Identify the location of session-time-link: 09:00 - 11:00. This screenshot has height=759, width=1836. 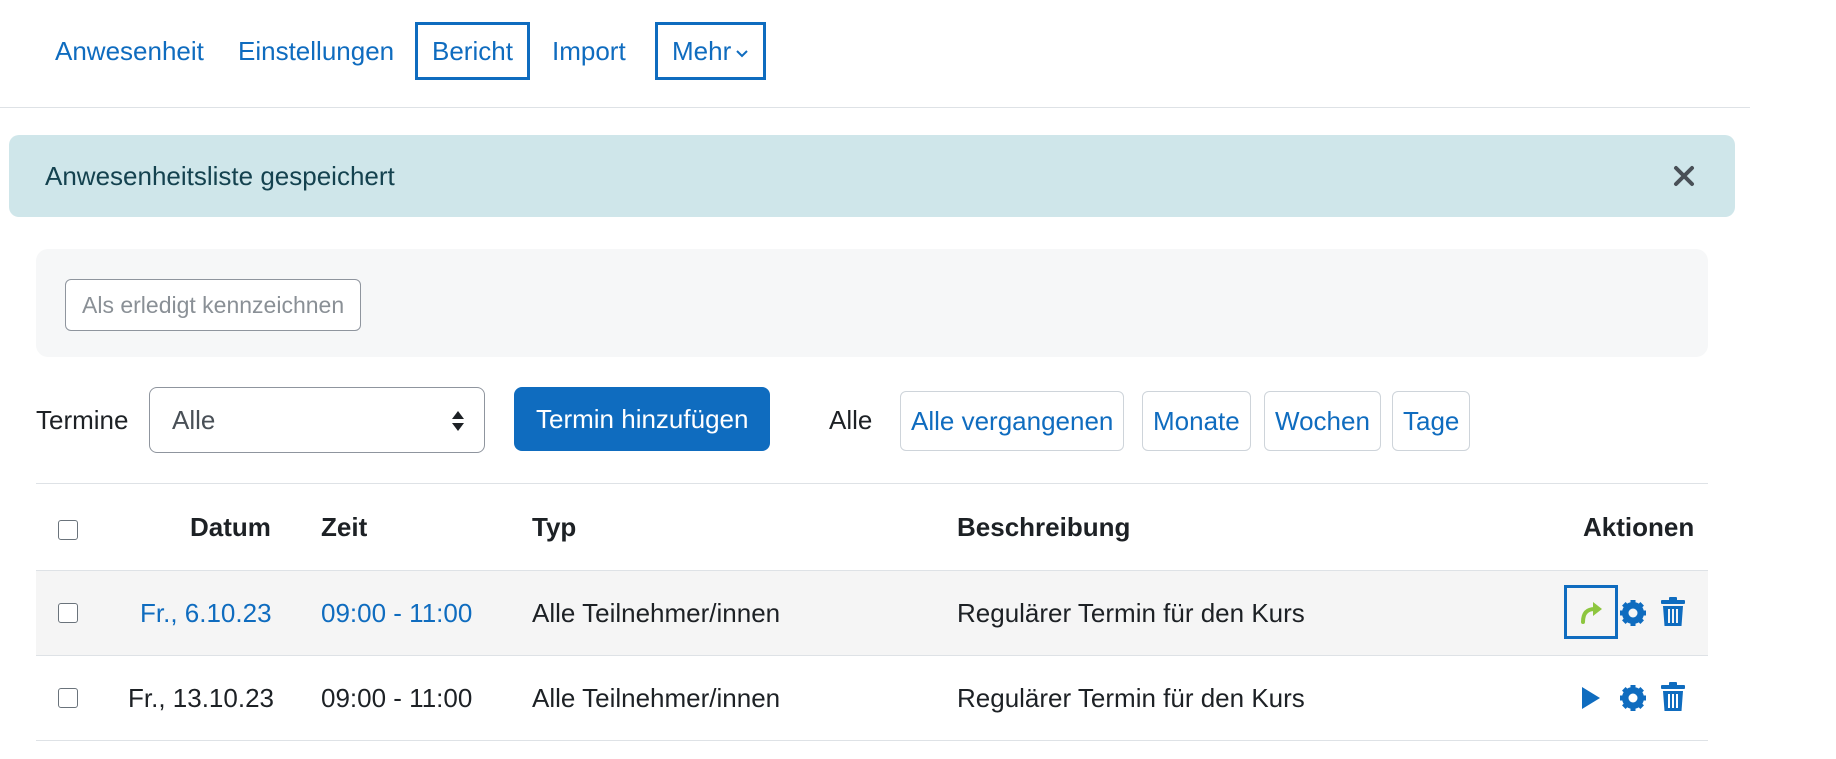
(396, 613).